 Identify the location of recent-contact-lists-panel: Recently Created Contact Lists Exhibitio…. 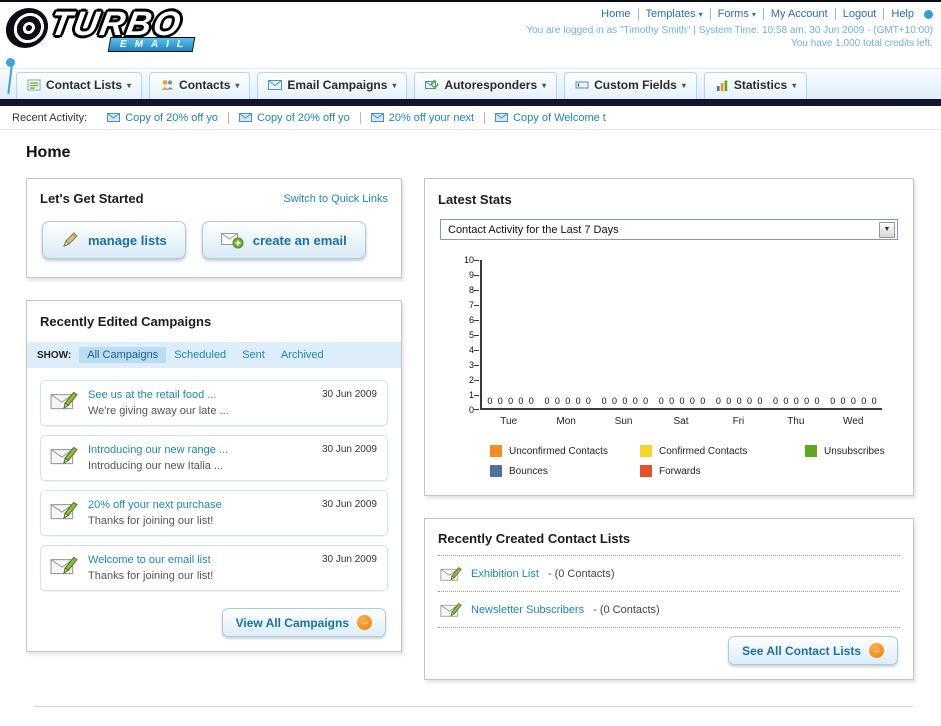
(669, 599).